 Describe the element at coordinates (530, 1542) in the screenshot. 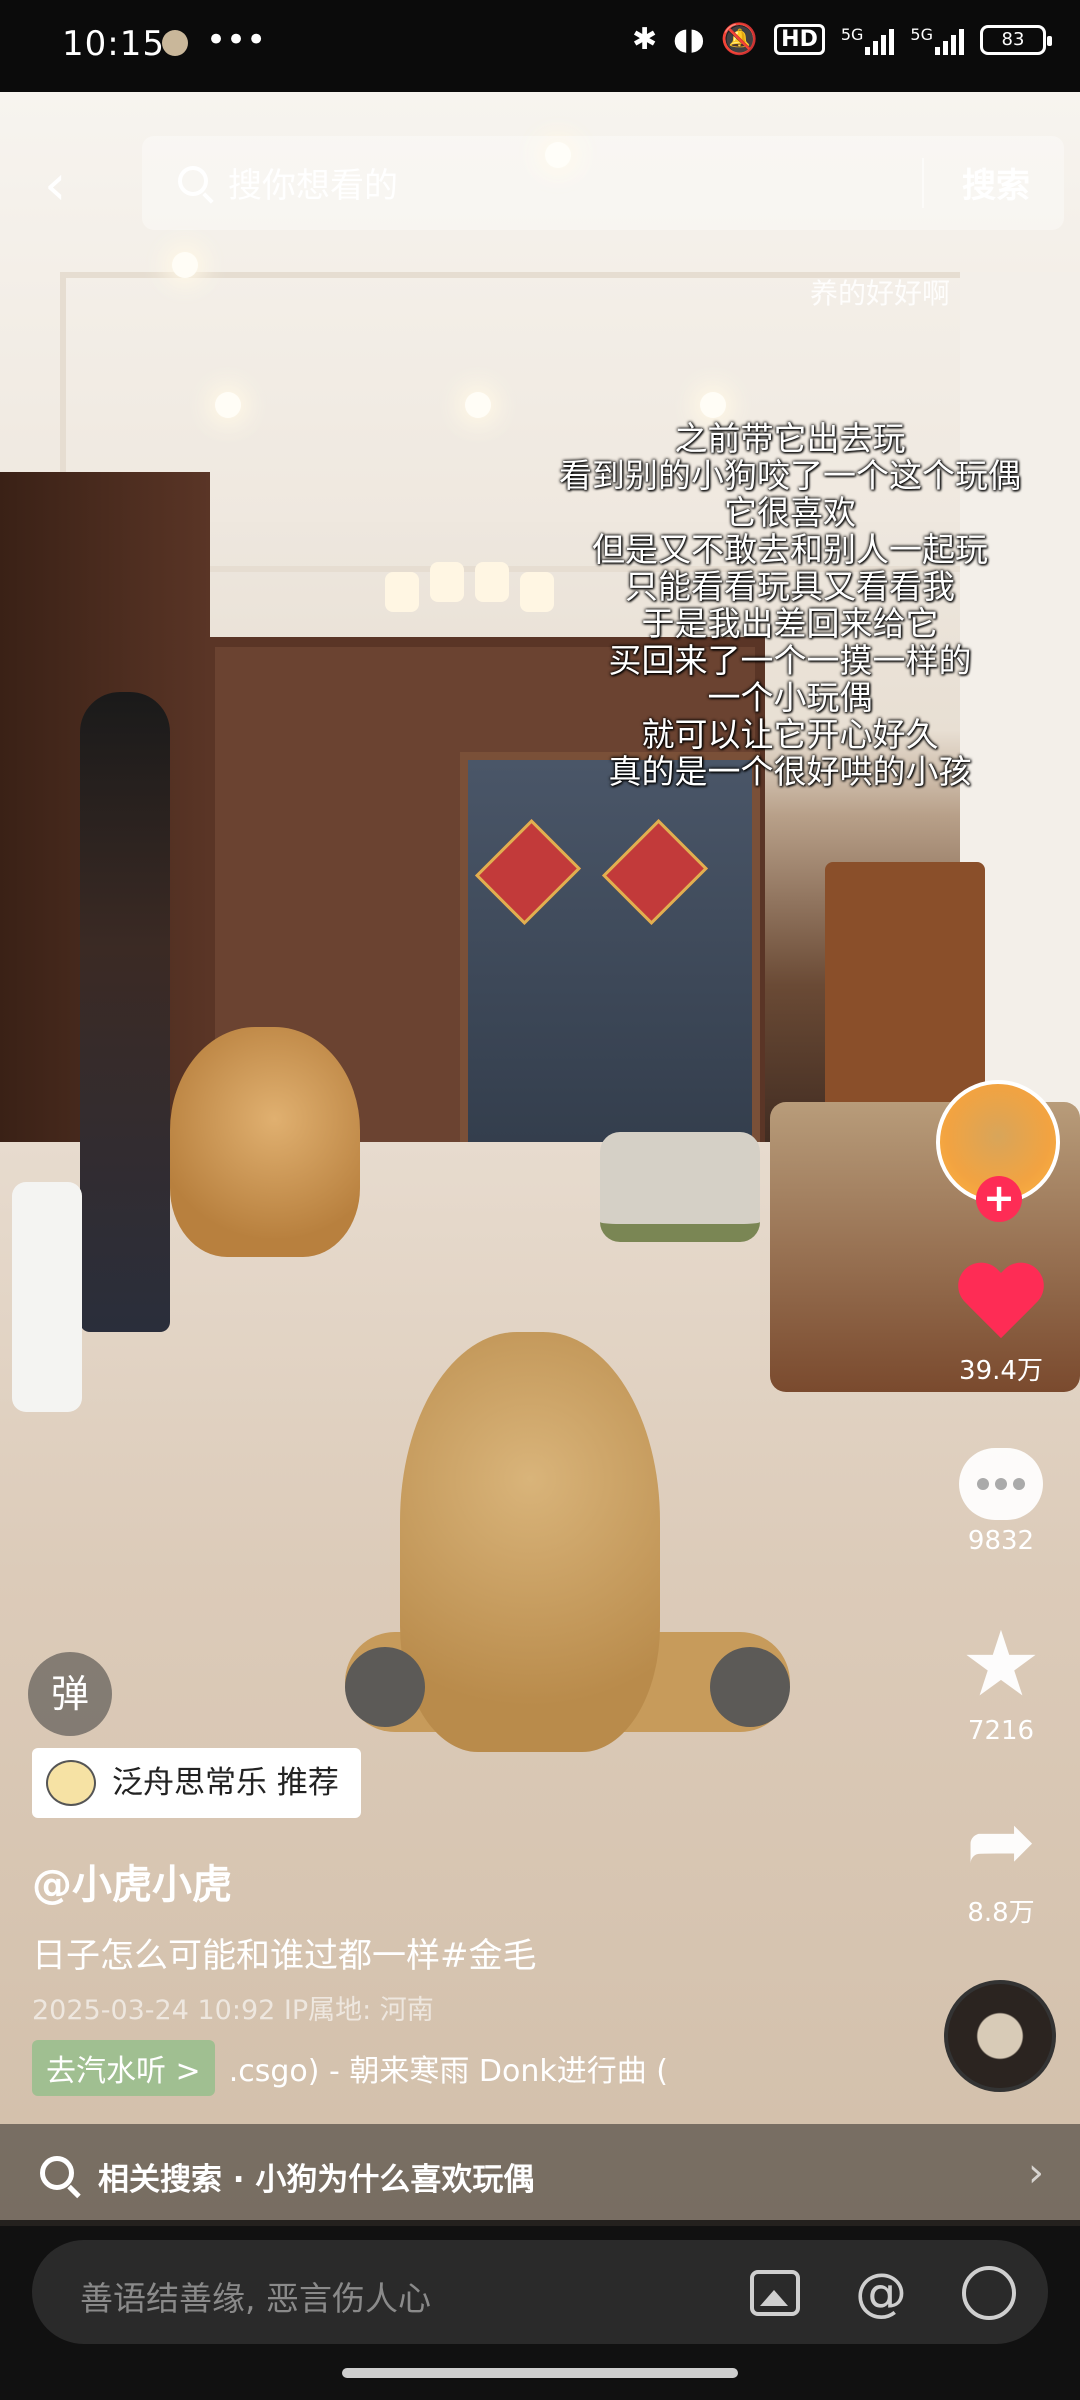

I see `scene-plush-dog-toy` at that location.